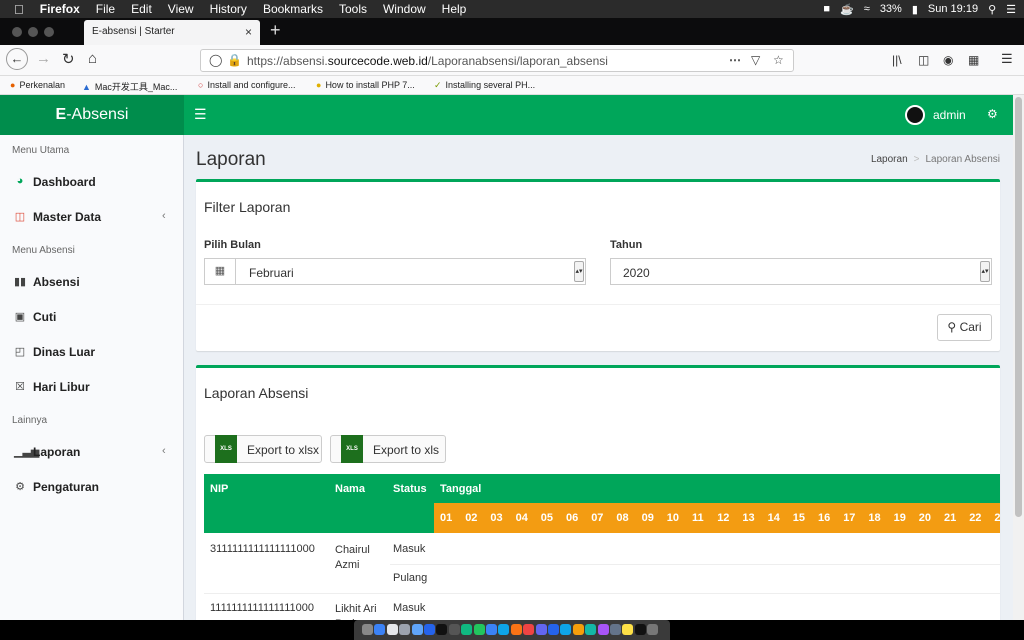  I want to click on export-xls-button: XLS Export to xls, so click(388, 449).